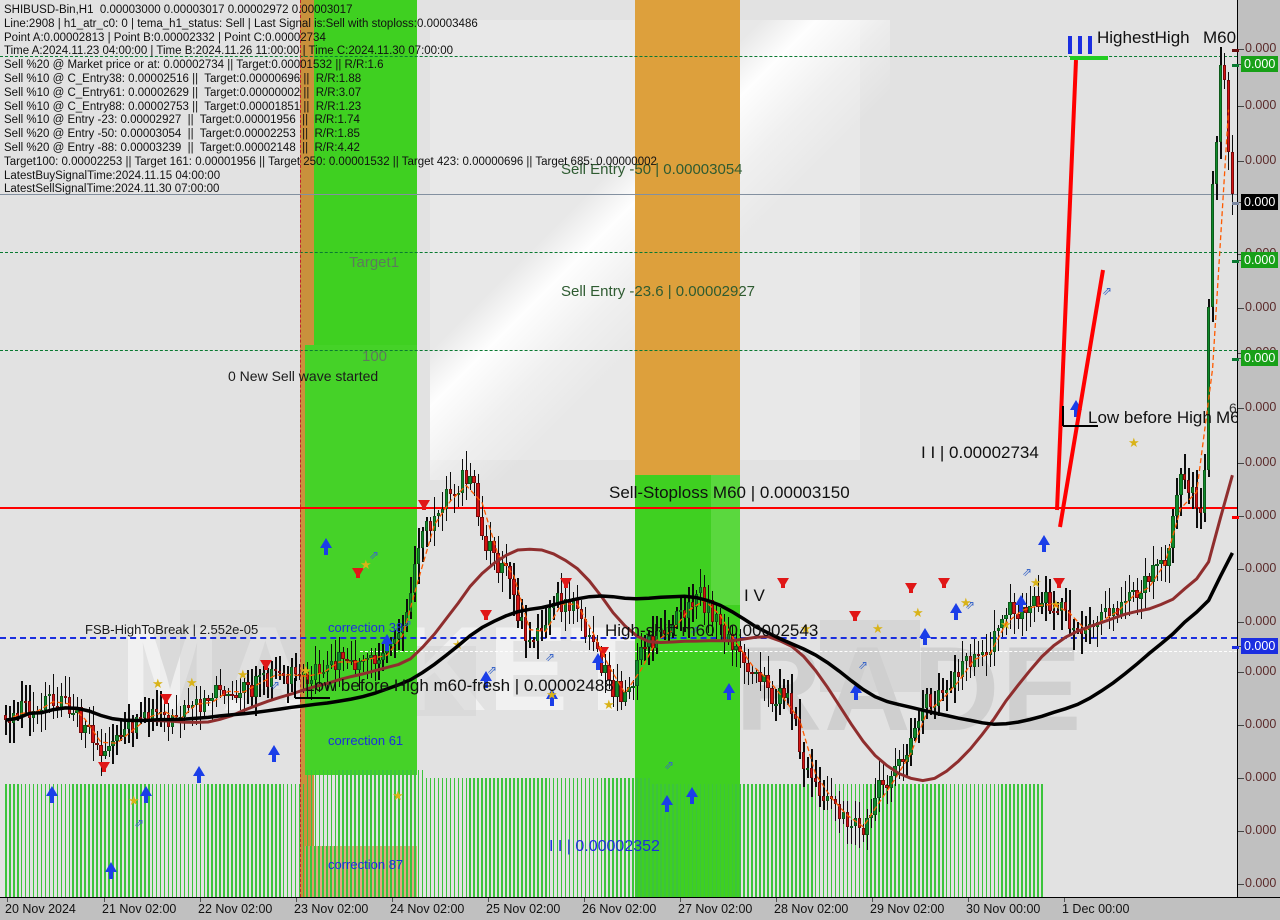 Image resolution: width=1280 pixels, height=920 pixels. What do you see at coordinates (619, 909) in the screenshot?
I see `time-label-6: 26 Nov 02:00` at bounding box center [619, 909].